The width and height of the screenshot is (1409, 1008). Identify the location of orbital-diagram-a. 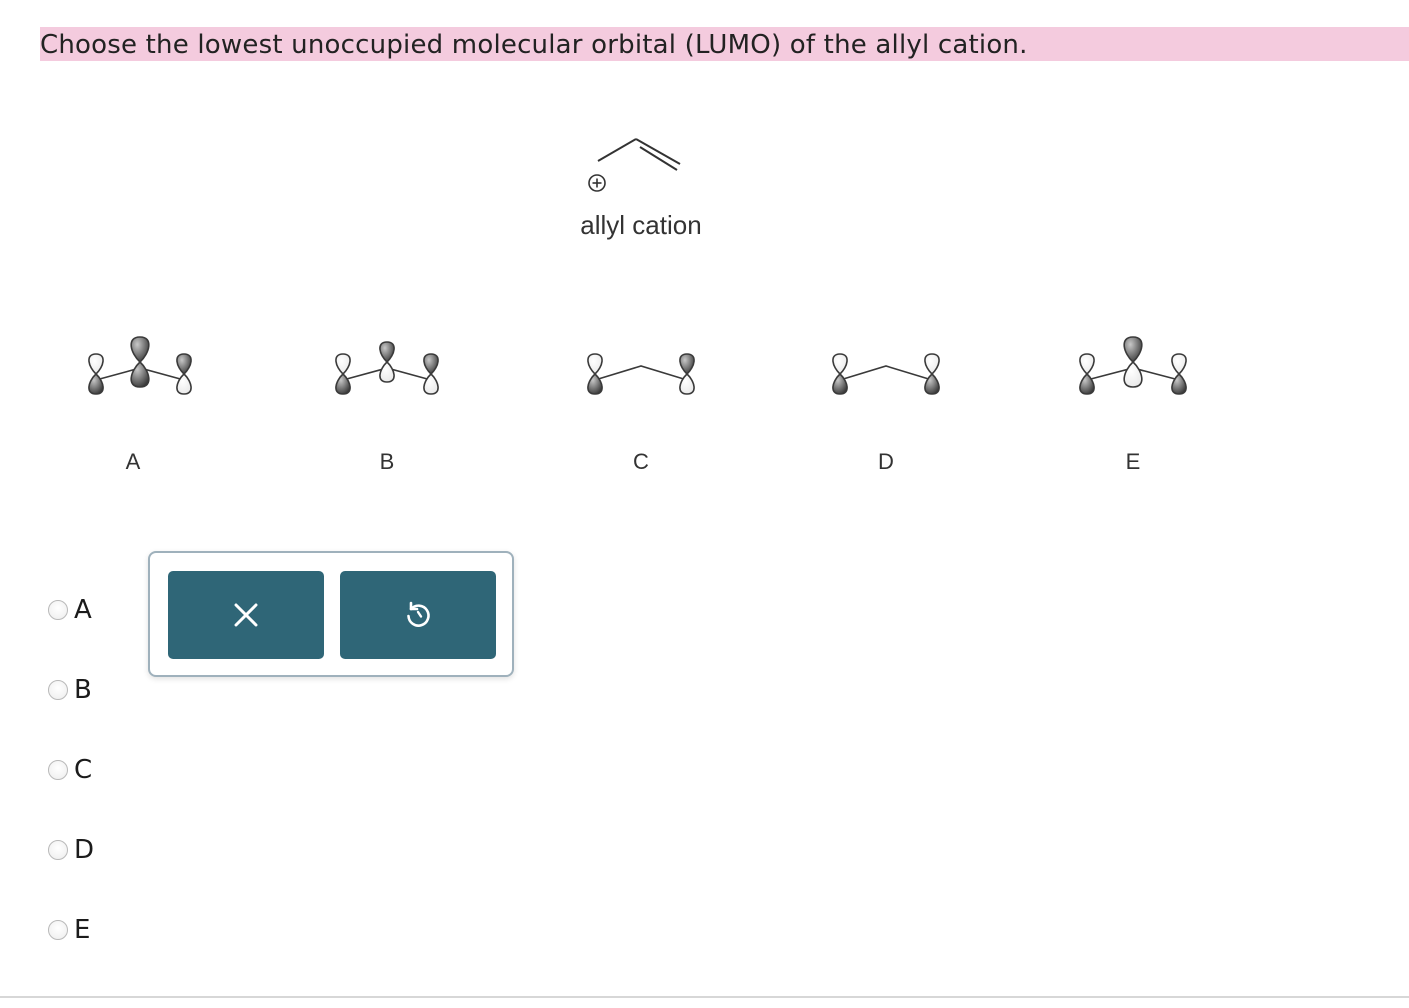
(140, 365).